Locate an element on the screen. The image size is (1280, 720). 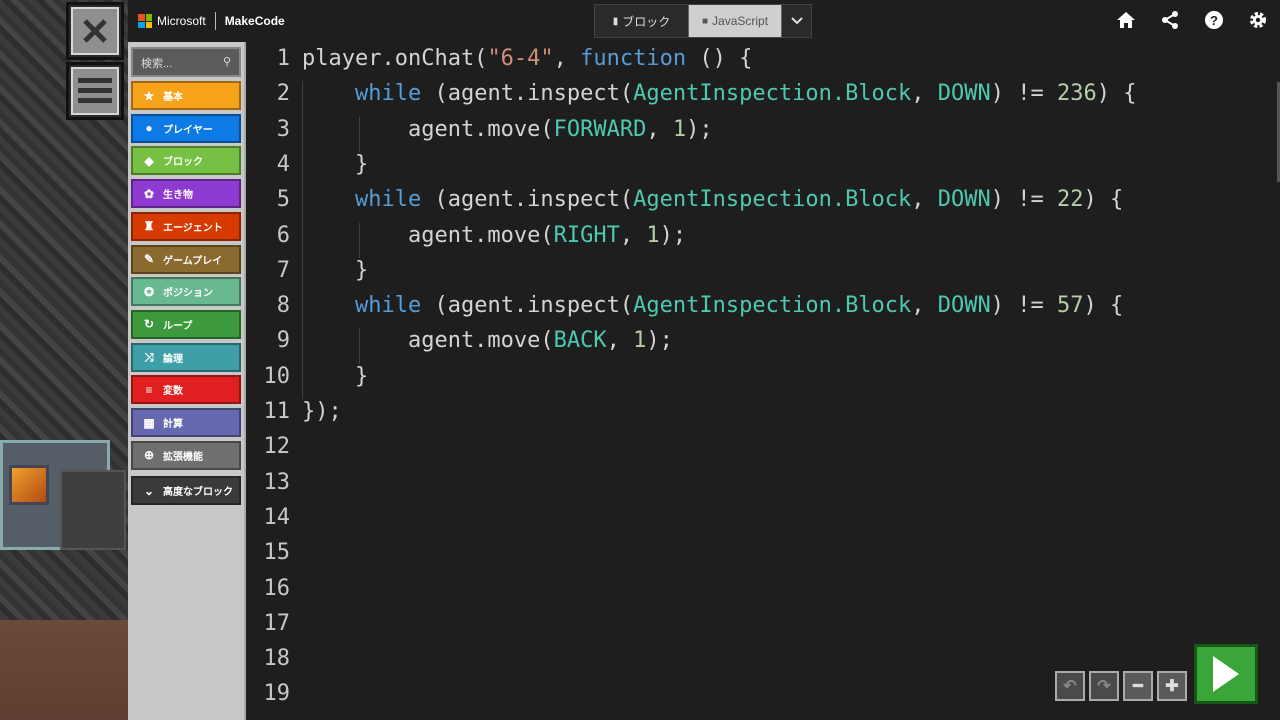
world-block is located at coordinates (93, 510).